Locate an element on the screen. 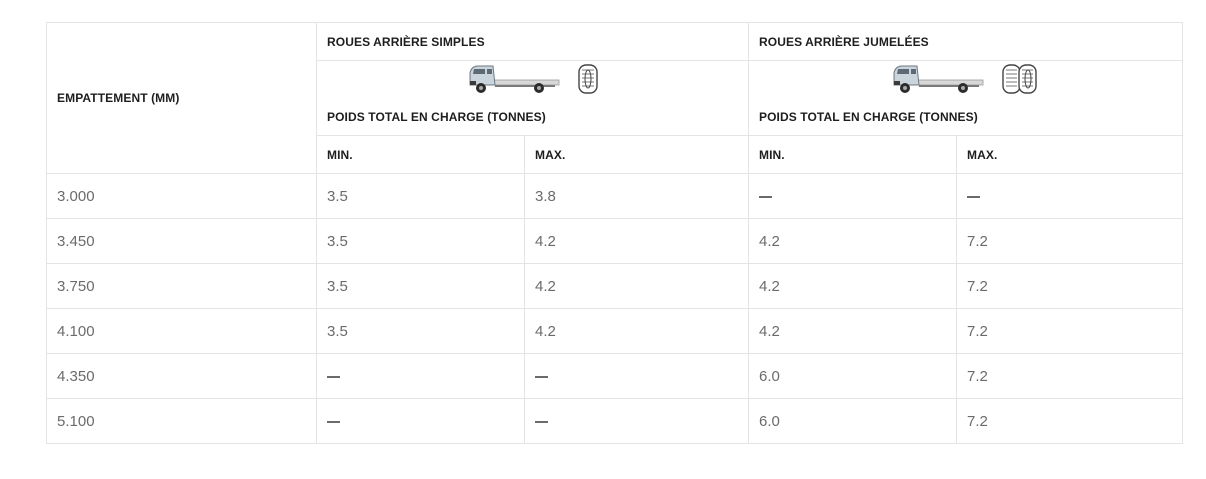 Image resolution: width=1206 pixels, height=479 pixels. table-row: 5.100 6.0 7.2 is located at coordinates (615, 421).